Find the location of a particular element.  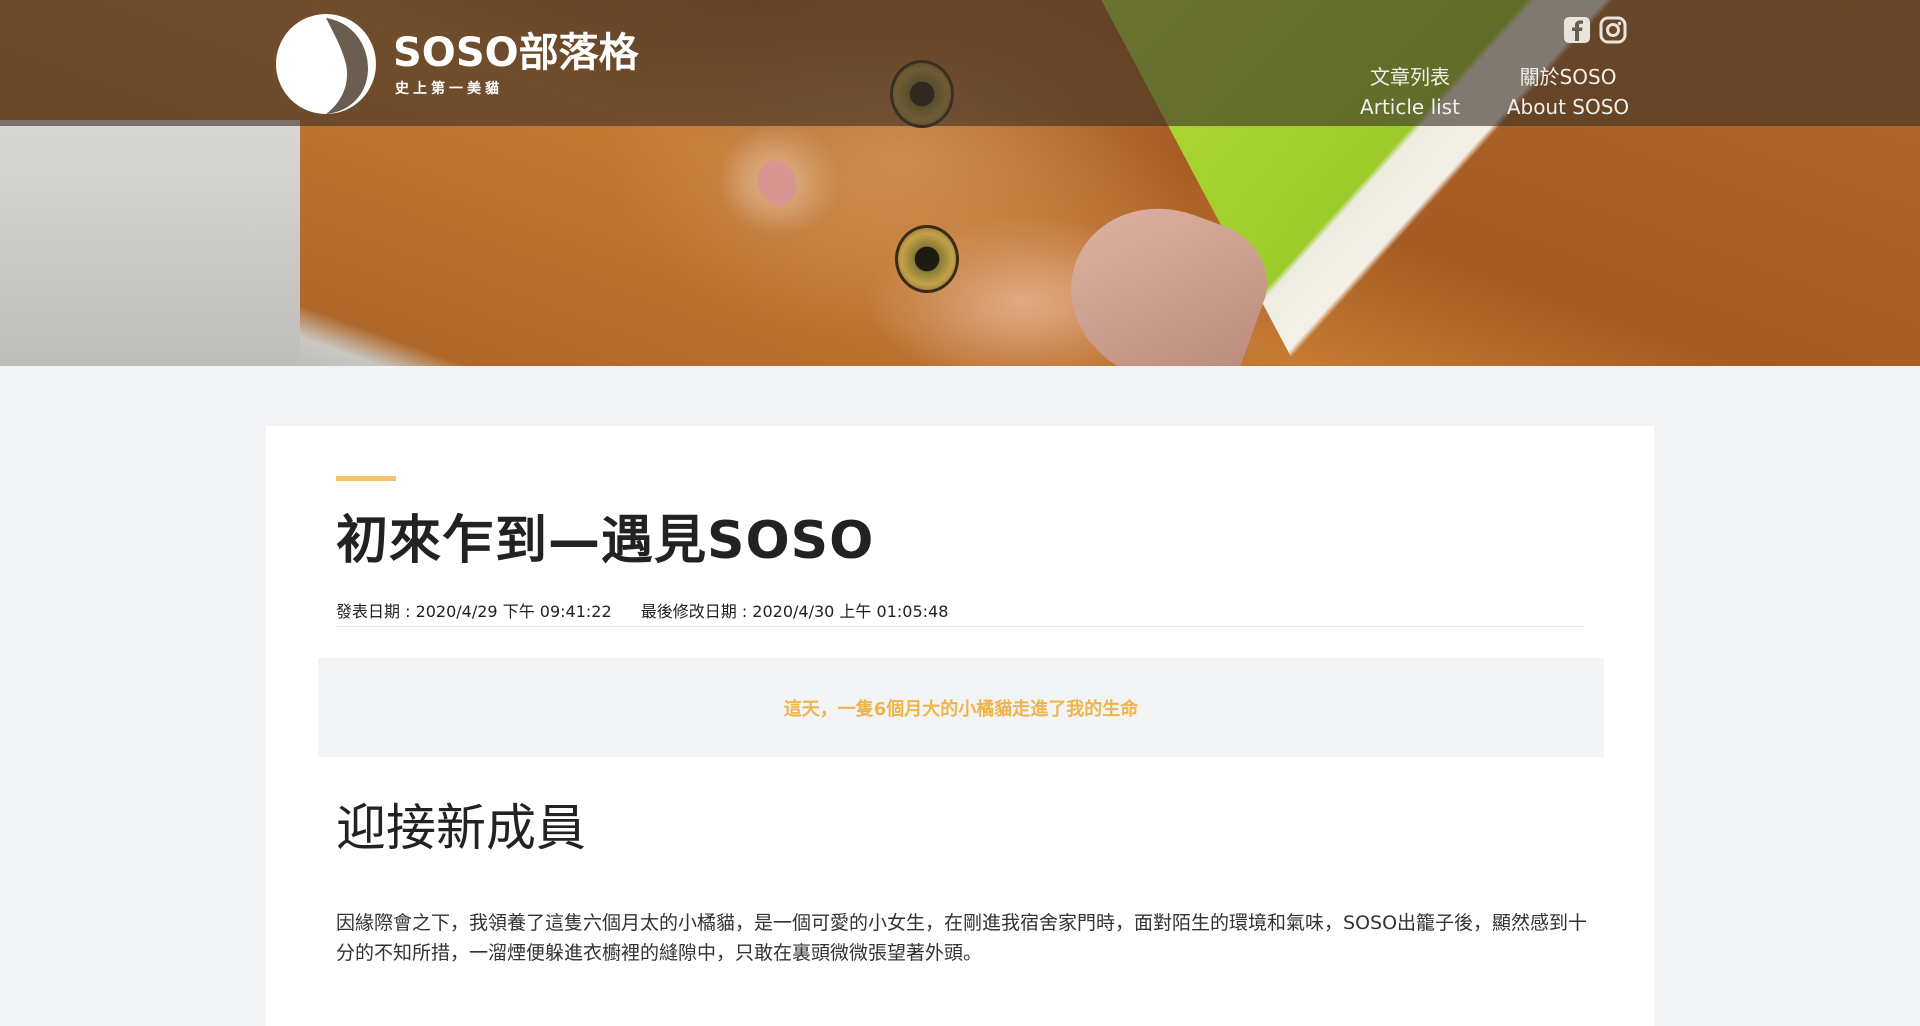

hero-photo-wall is located at coordinates (150, 243).